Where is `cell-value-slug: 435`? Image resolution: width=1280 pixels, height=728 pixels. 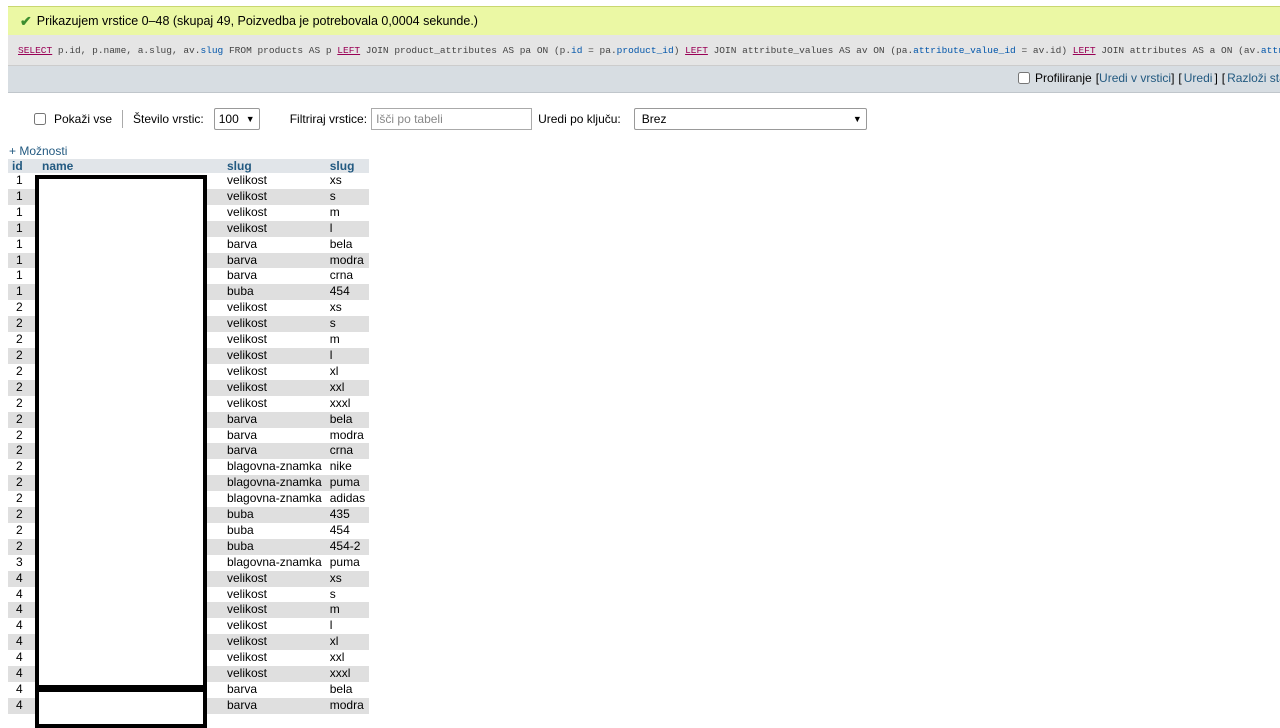
cell-value-slug: 435 is located at coordinates (347, 515).